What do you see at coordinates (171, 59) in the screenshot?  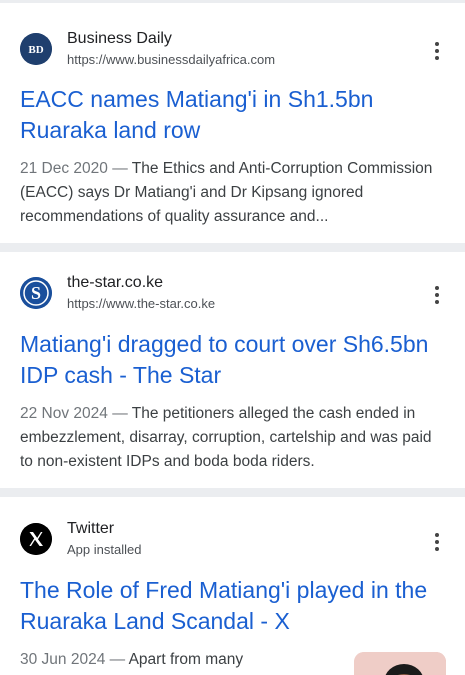 I see `source-url: https://www.businessdailyafrica.com` at bounding box center [171, 59].